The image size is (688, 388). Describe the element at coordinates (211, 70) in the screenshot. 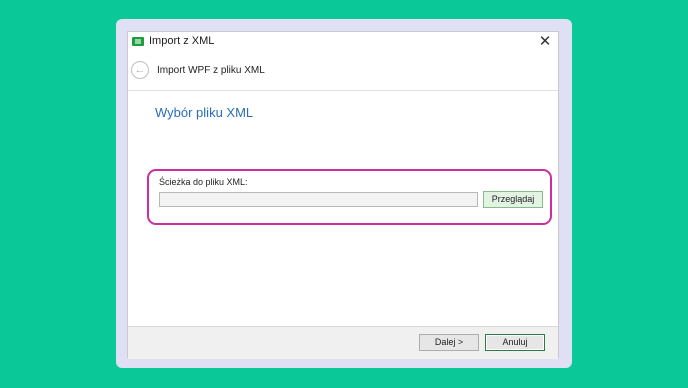

I see `wizard-title: Import WPF z pliku XML` at that location.